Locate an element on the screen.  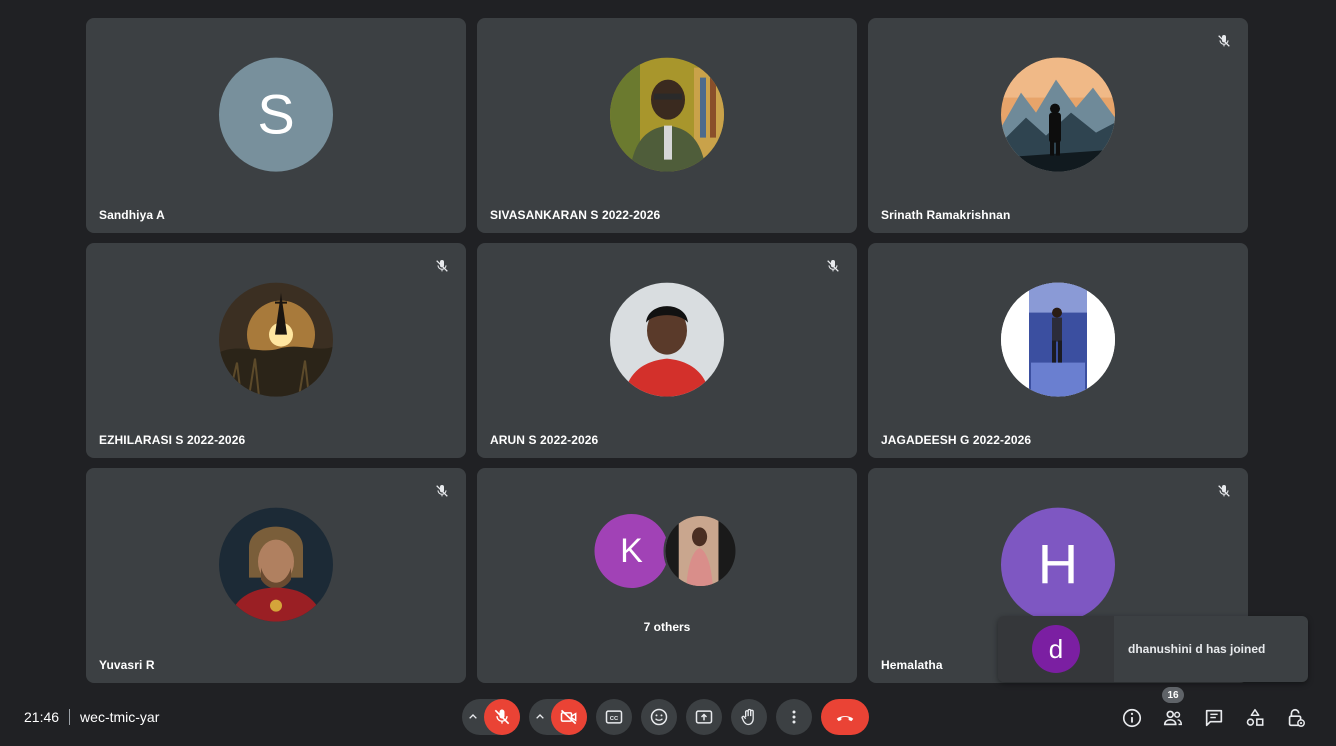
avatar-letter: K is located at coordinates (631, 550).